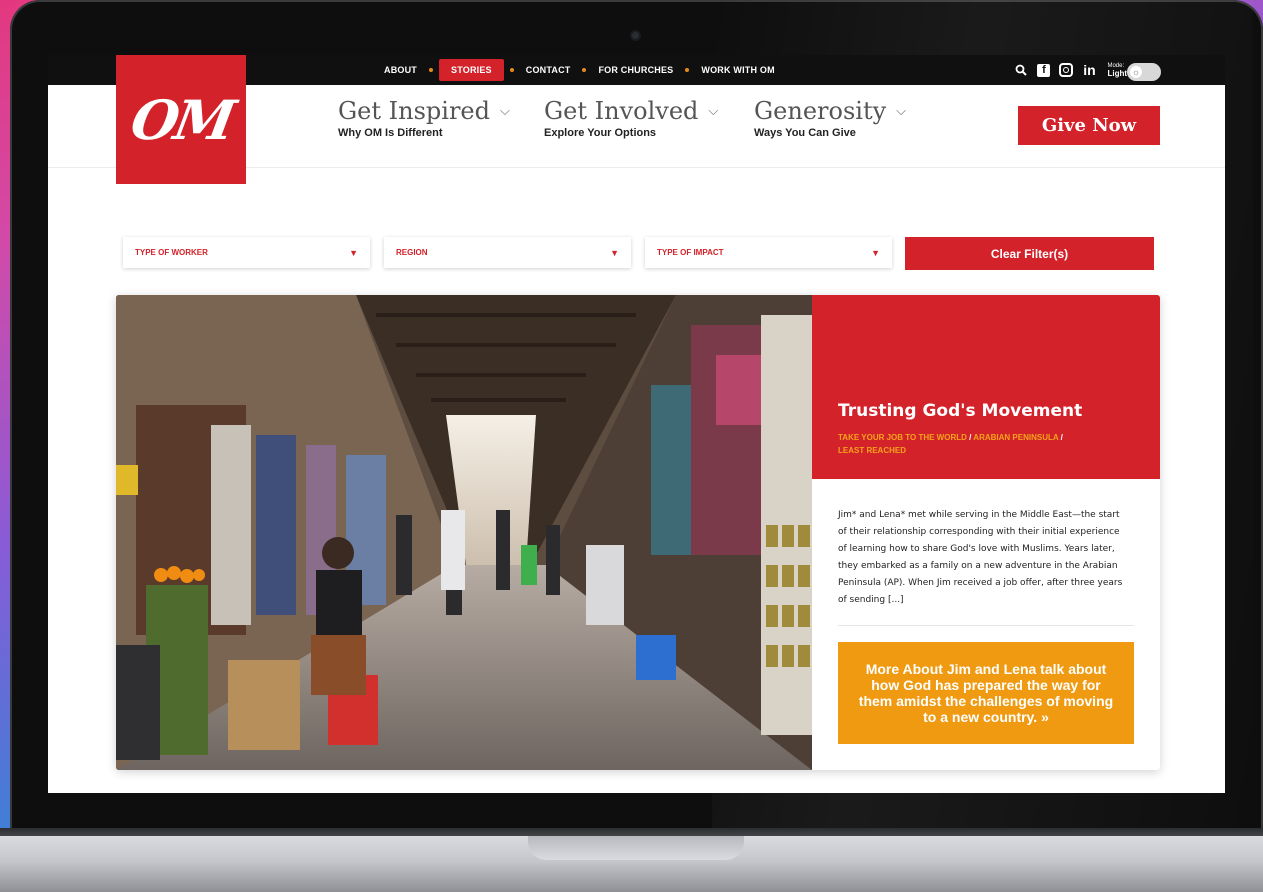  Describe the element at coordinates (507, 252) in the screenshot. I see `region-select: REGION ▼` at that location.